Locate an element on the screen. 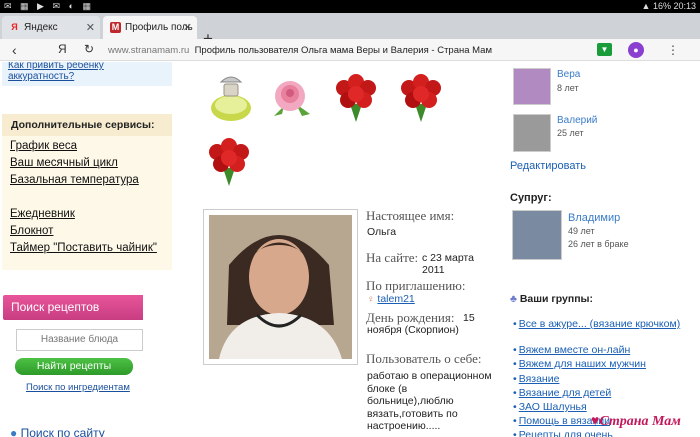 This screenshot has height=437, width=700. dish-name-input: Название блюда is located at coordinates (79, 340).